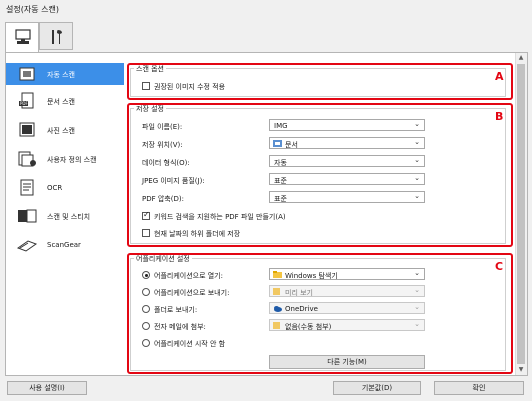 The height and width of the screenshot is (401, 532). What do you see at coordinates (521, 214) in the screenshot?
I see `scroll-thumb` at bounding box center [521, 214].